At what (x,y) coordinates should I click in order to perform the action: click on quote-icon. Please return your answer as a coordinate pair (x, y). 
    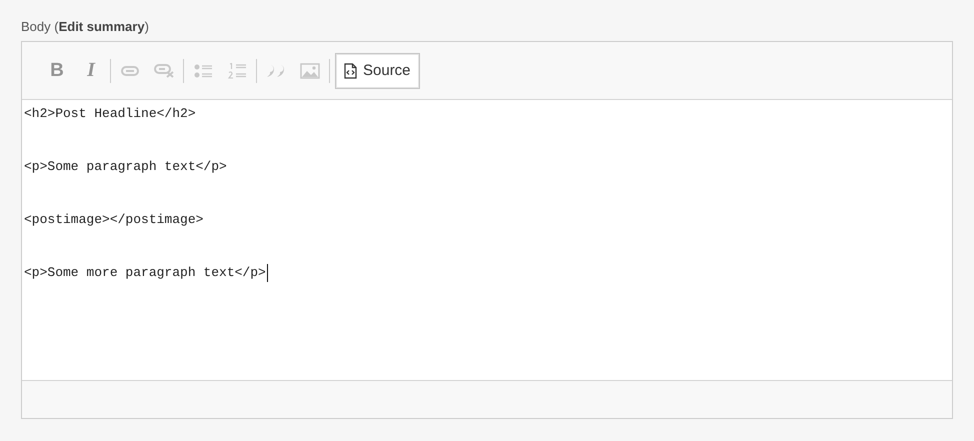
    Looking at the image, I should click on (276, 71).